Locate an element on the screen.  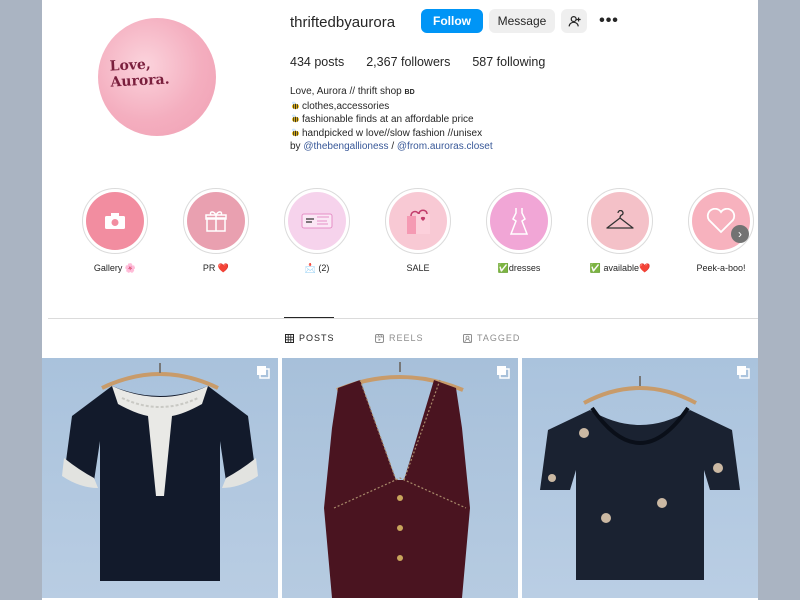
message-button: Message is located at coordinates (522, 21).